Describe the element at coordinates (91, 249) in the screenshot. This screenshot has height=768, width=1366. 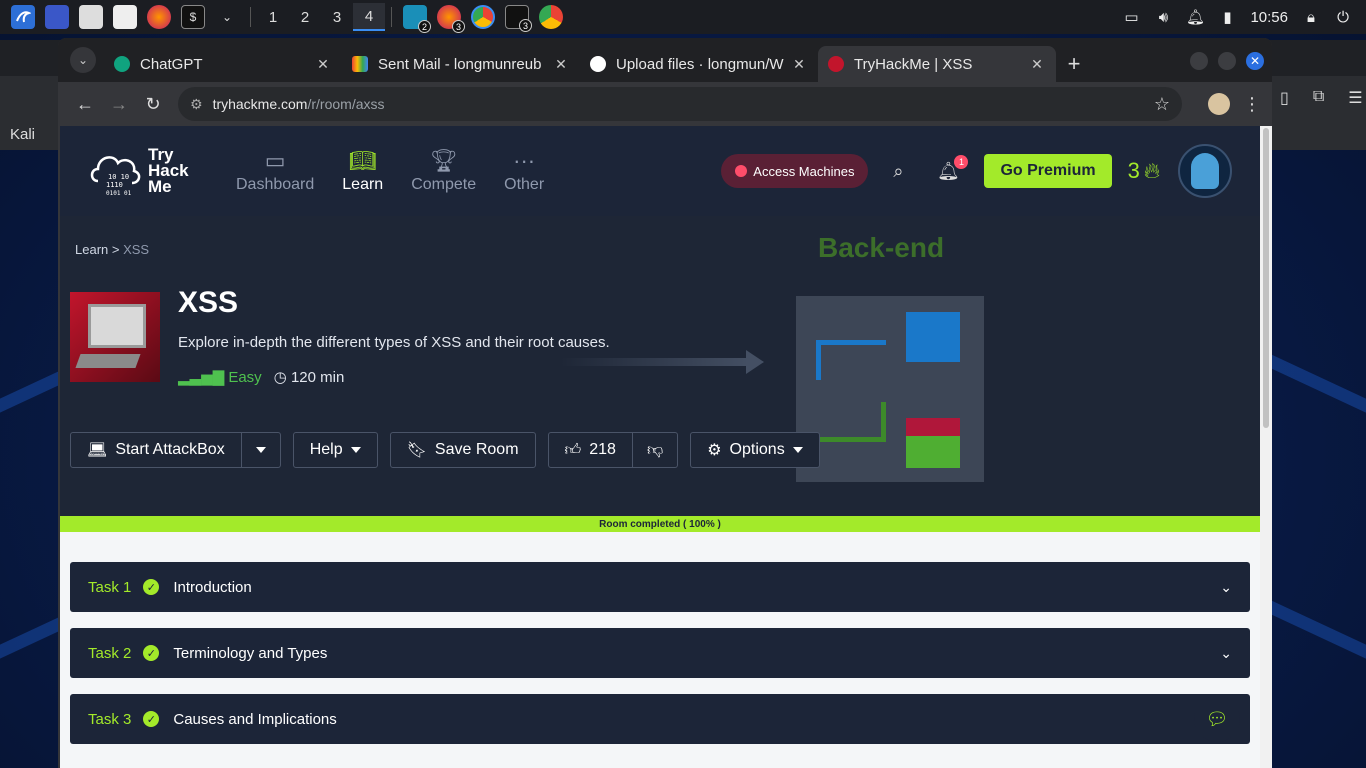
I see `breadcrumb-learn: Learn` at that location.